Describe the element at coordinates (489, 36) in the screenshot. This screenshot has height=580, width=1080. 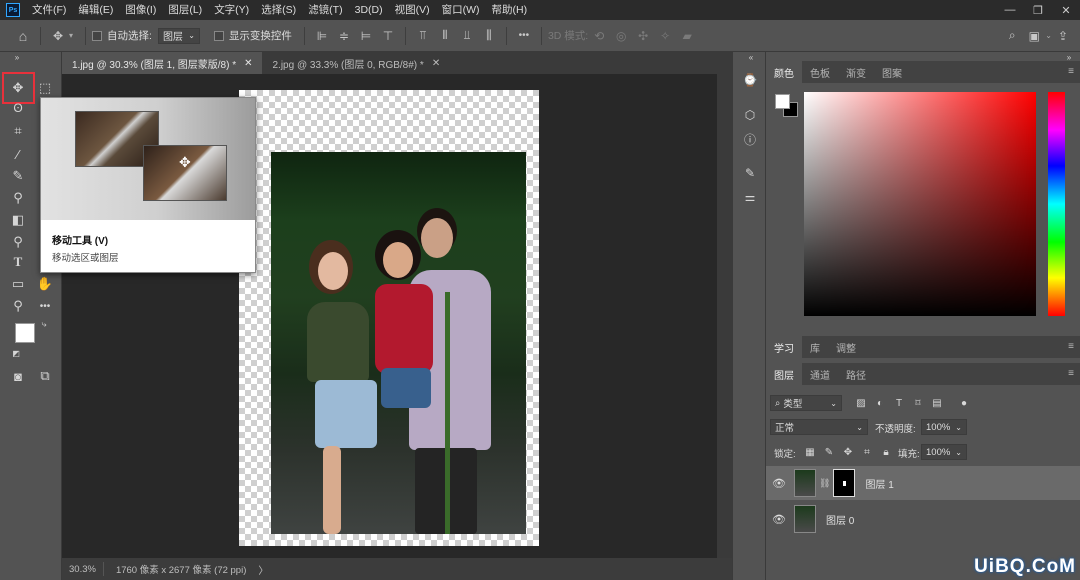
I see `distribute-spacing-icon: ⫼` at that location.